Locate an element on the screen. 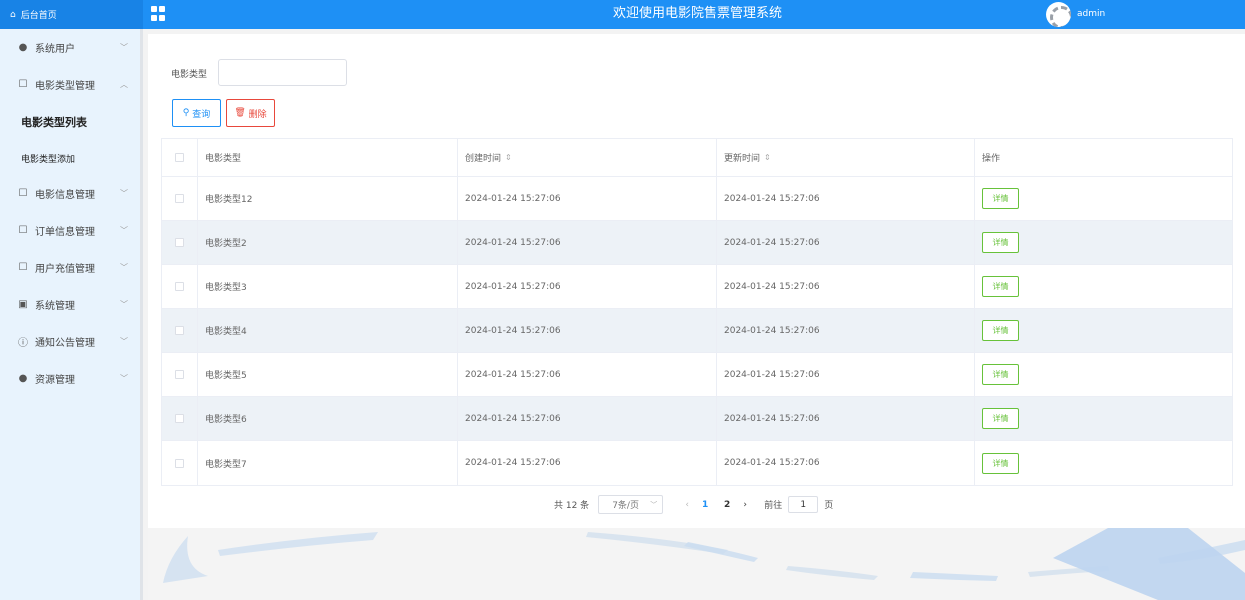 This screenshot has height=600, width=1245. user-menu: admin is located at coordinates (1075, 14).